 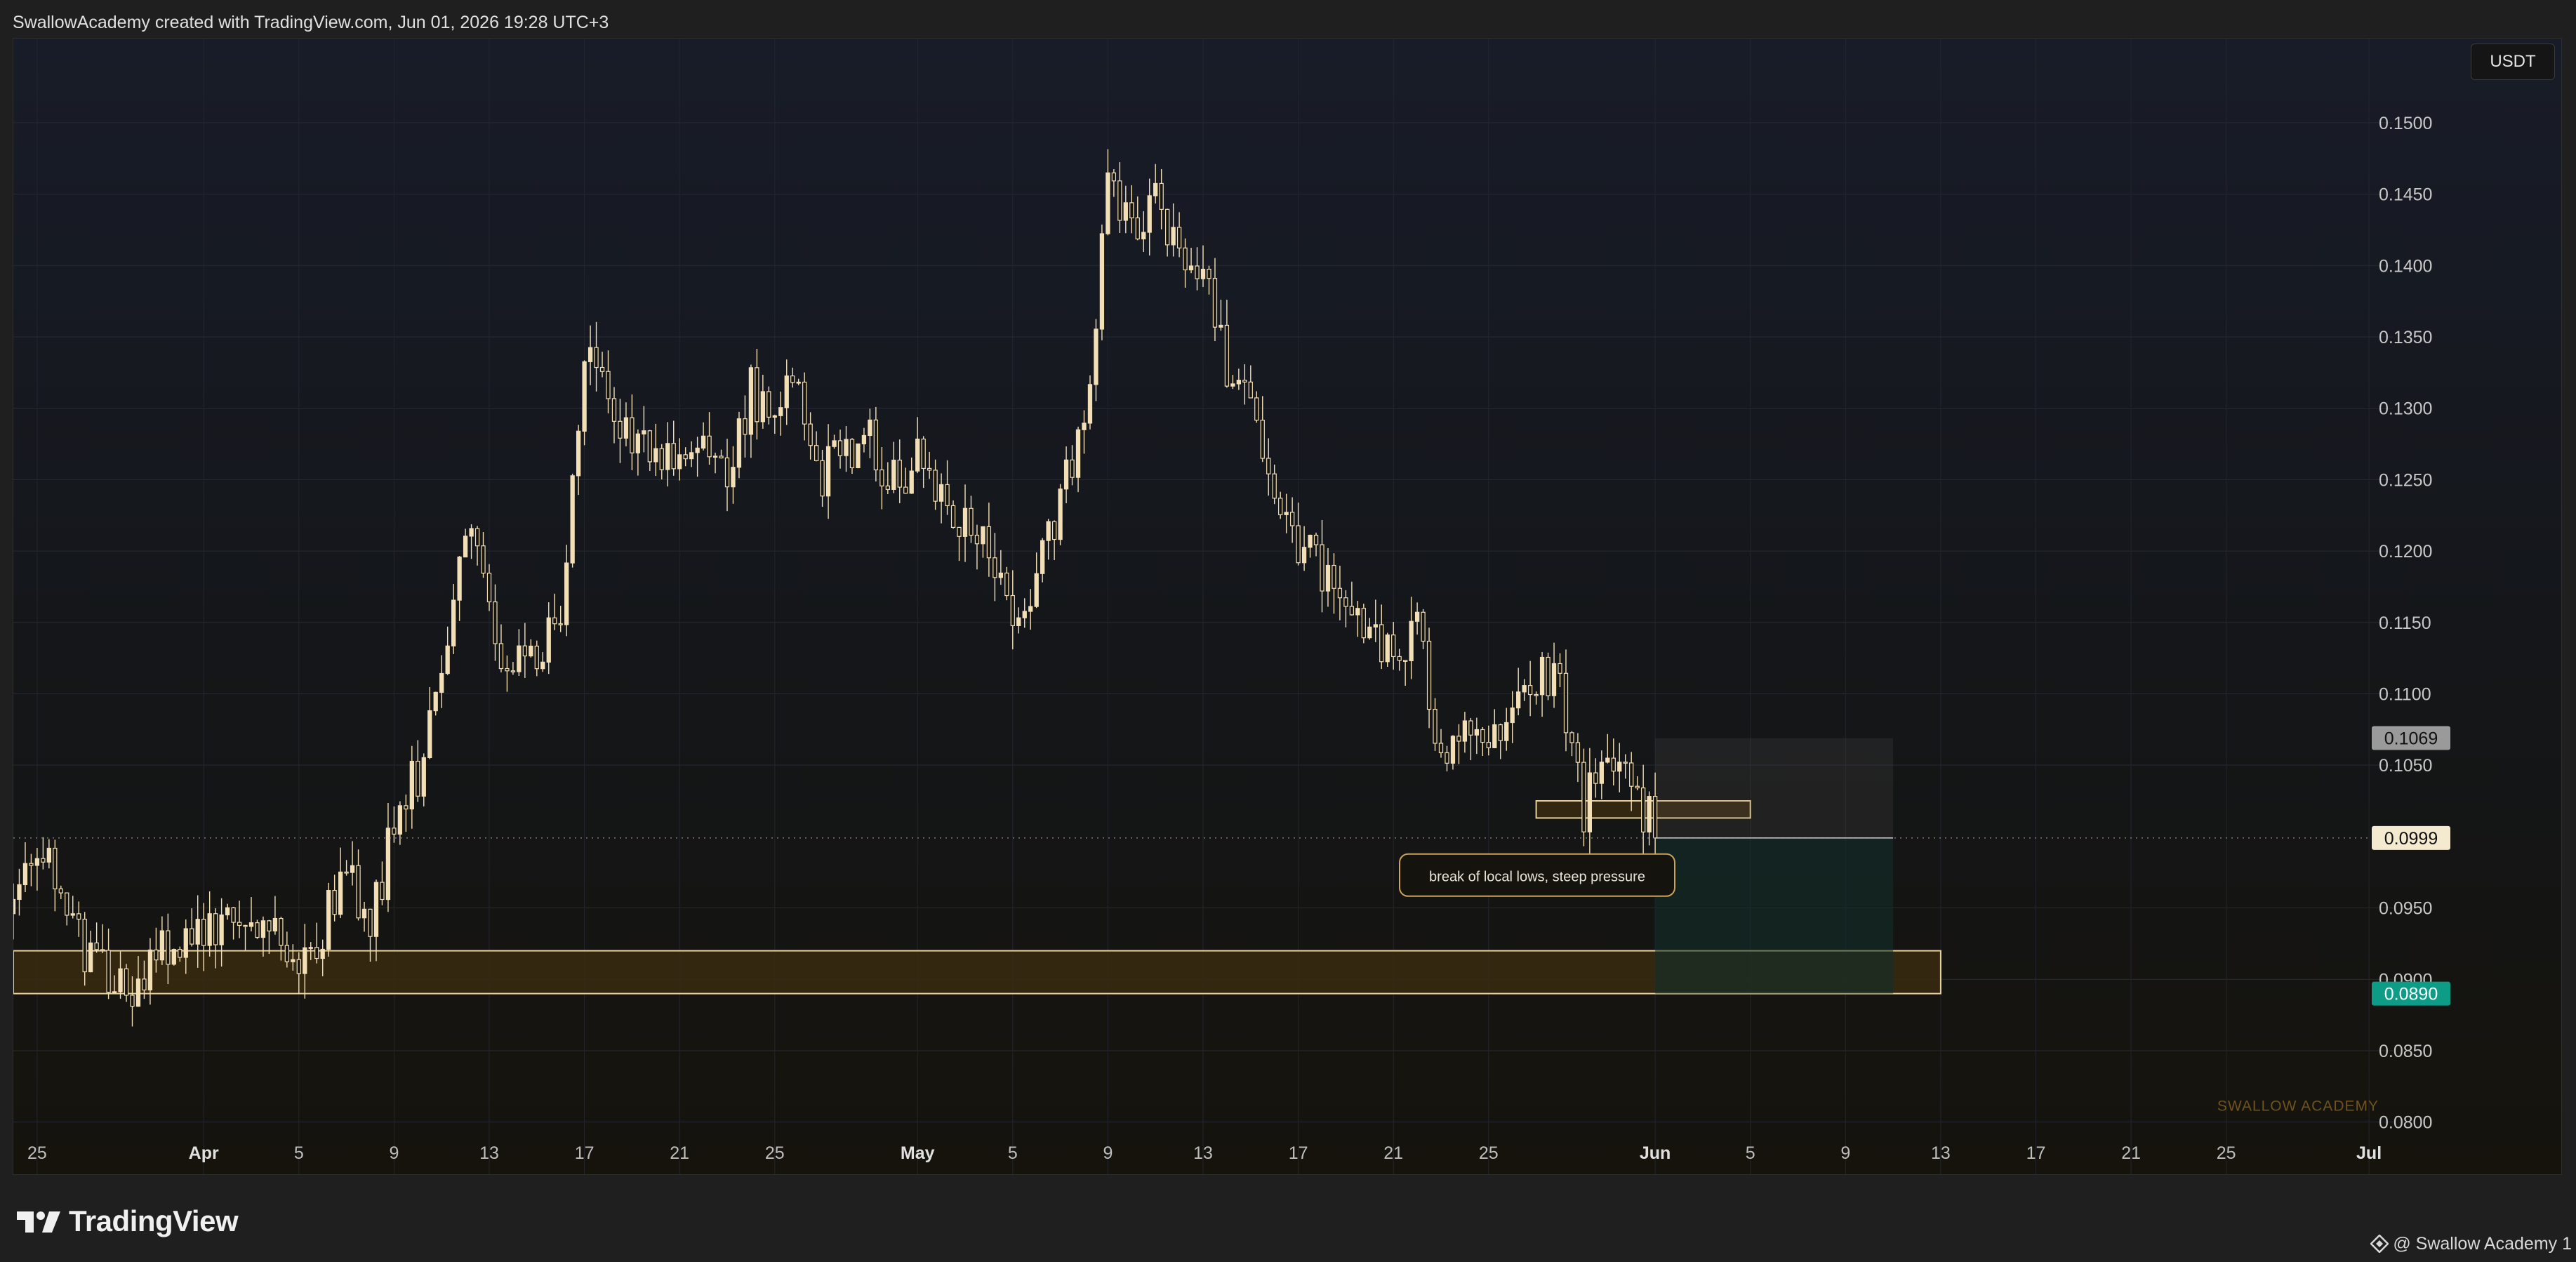 What do you see at coordinates (1393, 1153) in the screenshot?
I see `x-axis-tick-label: 21` at bounding box center [1393, 1153].